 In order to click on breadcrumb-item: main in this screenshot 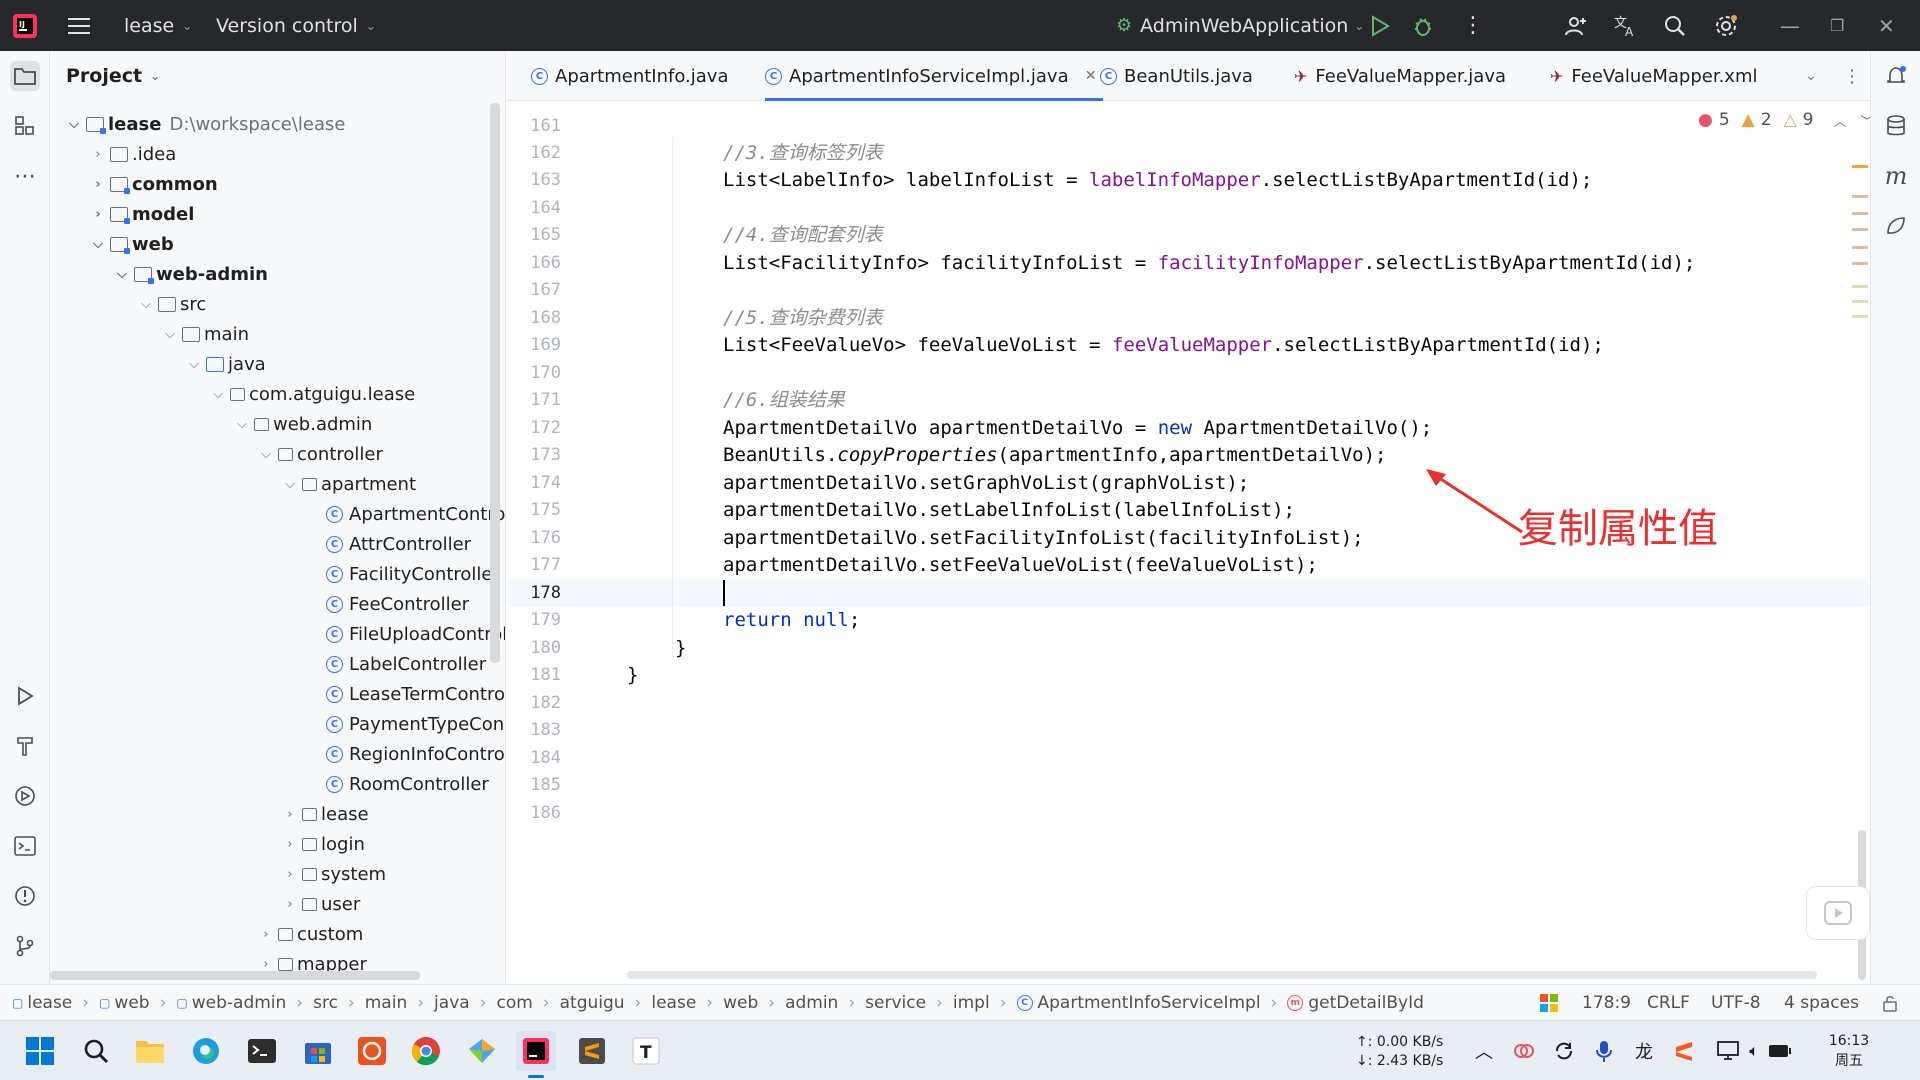, I will do `click(386, 1003)`.